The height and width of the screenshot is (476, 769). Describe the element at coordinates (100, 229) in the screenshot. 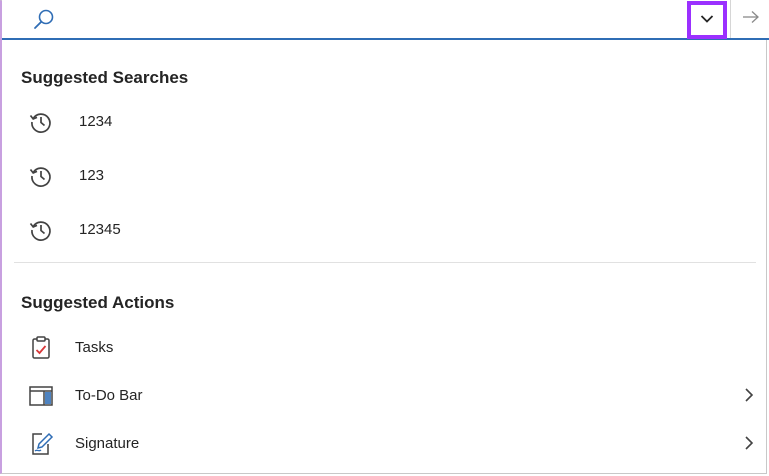

I see `recent-search-label: 12345` at that location.